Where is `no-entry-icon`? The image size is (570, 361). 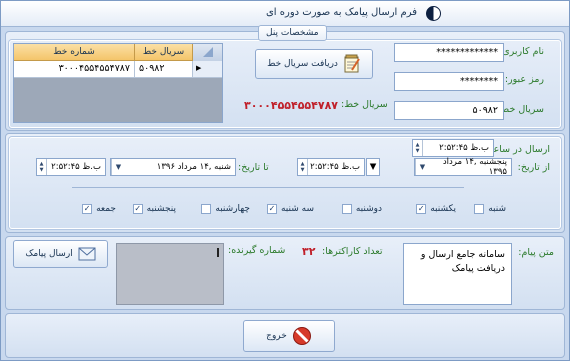
no-entry-icon is located at coordinates (301, 336).